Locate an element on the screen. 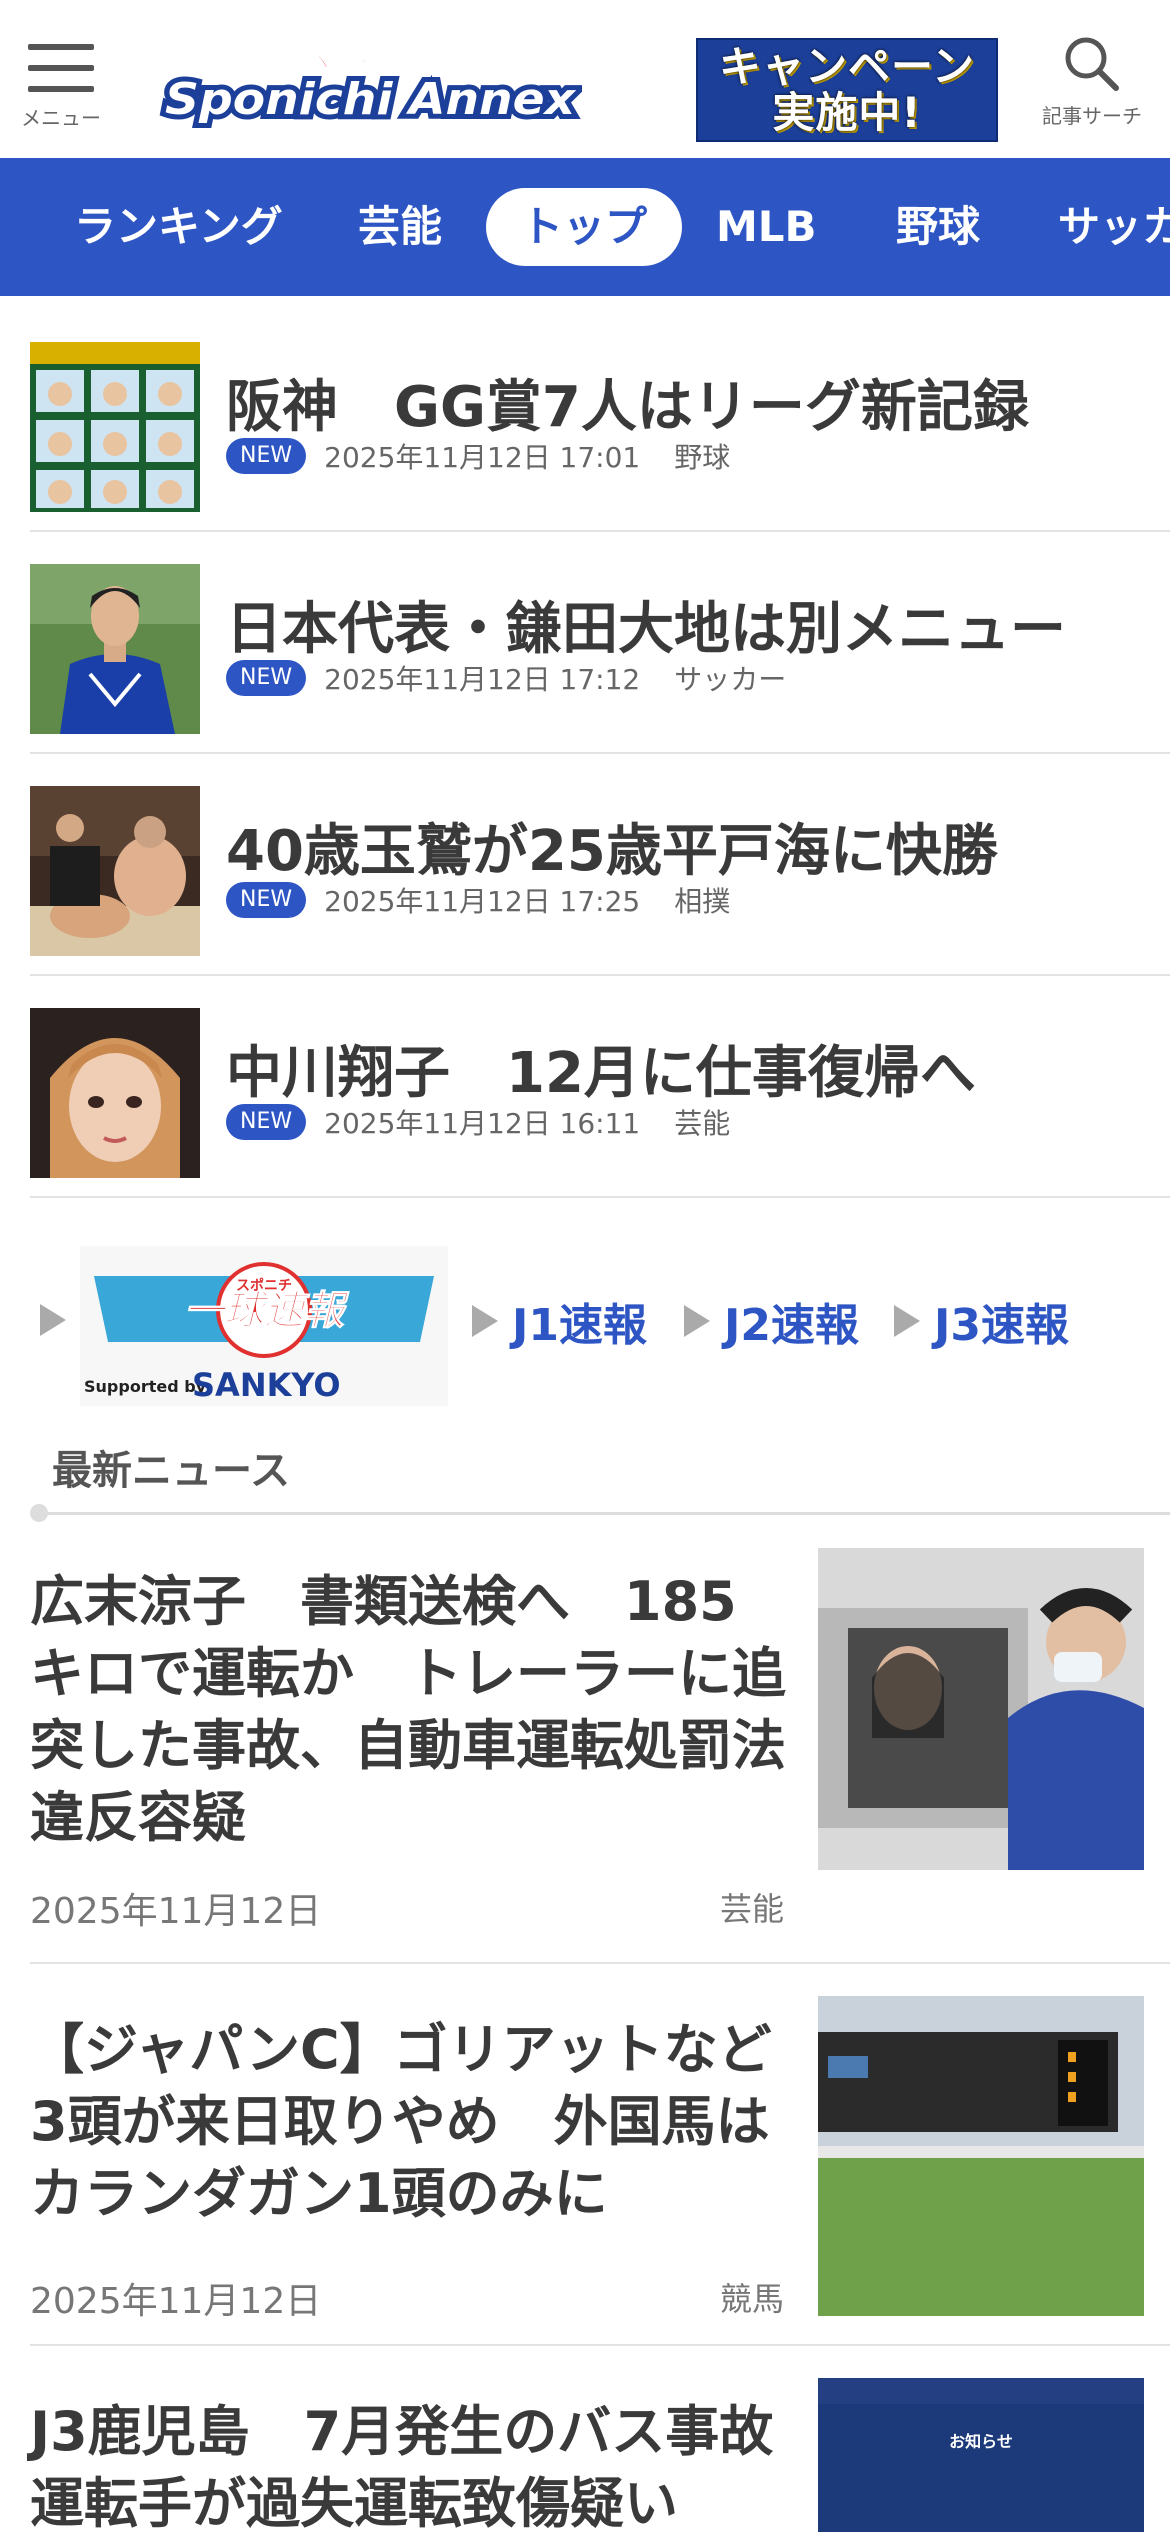  search-label: 記事サーチ is located at coordinates (1092, 116).